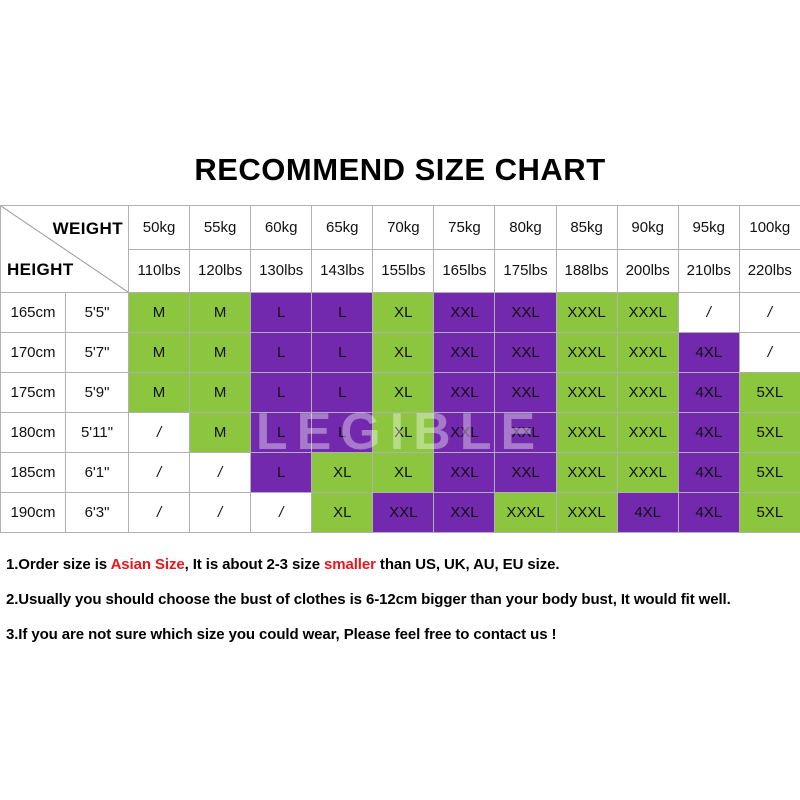  Describe the element at coordinates (403, 270) in the screenshot. I see `weight-lbs-header-4: 155lbs` at that location.